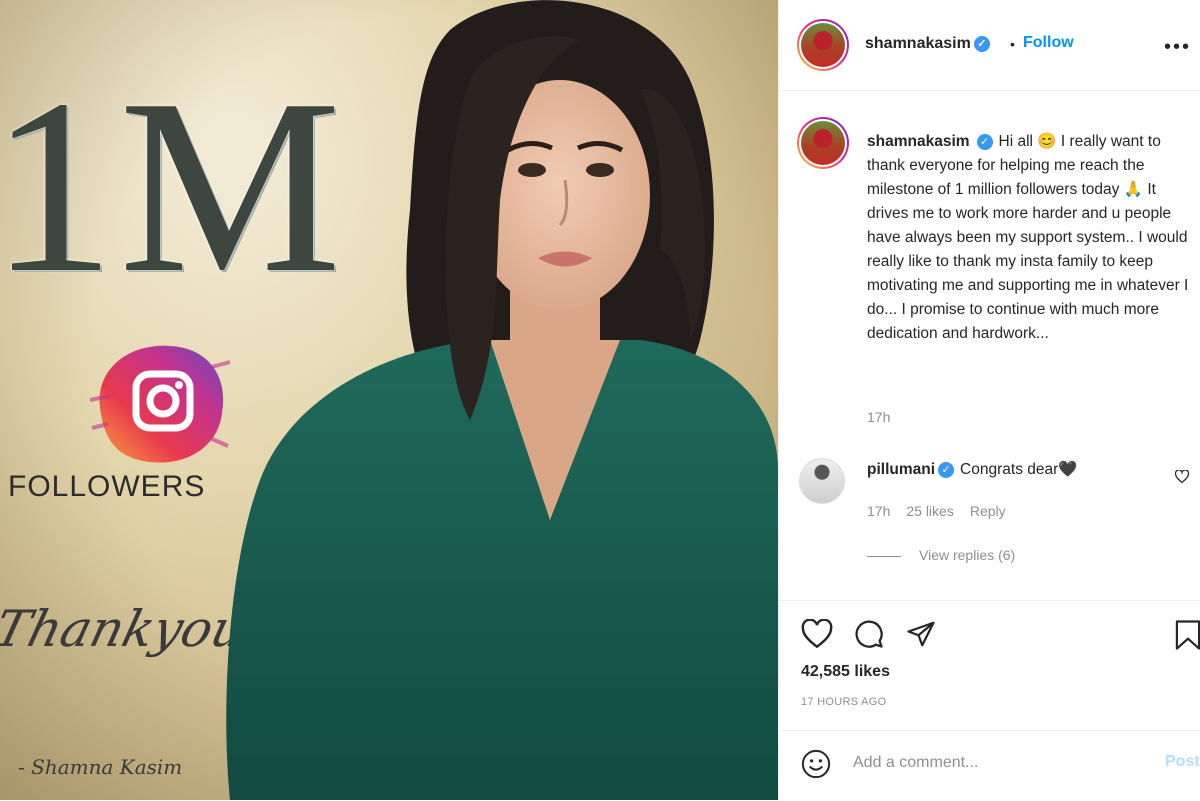 The width and height of the screenshot is (1200, 801). Describe the element at coordinates (918, 43) in the screenshot. I see `author-username: shamnakasim` at that location.